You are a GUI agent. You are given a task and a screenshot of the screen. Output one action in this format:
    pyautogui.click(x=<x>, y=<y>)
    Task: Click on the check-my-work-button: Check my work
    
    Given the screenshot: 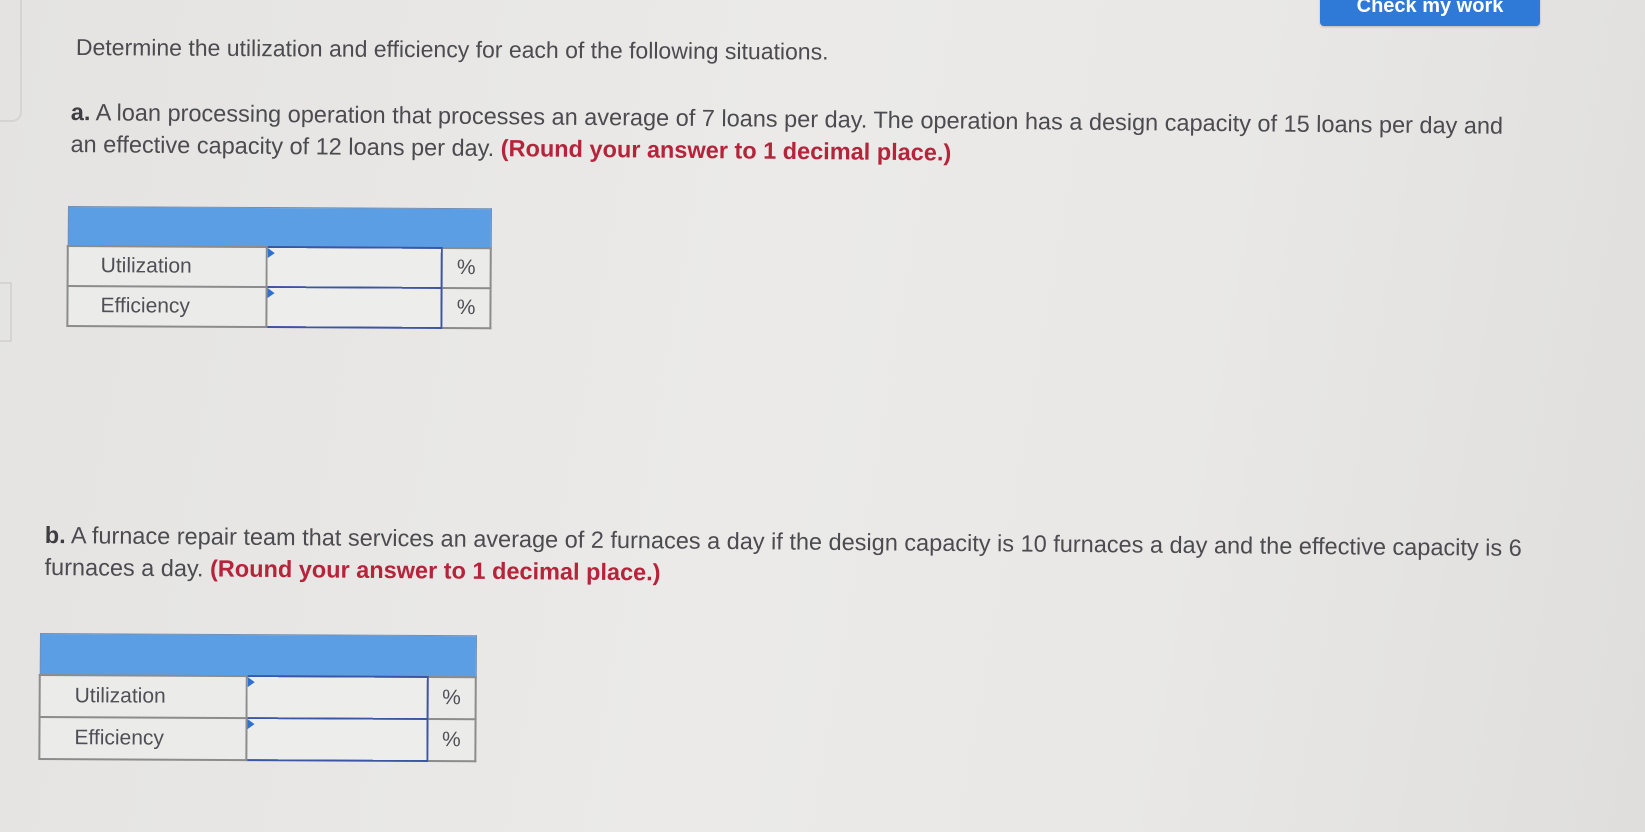 What is the action you would take?
    pyautogui.click(x=1430, y=13)
    